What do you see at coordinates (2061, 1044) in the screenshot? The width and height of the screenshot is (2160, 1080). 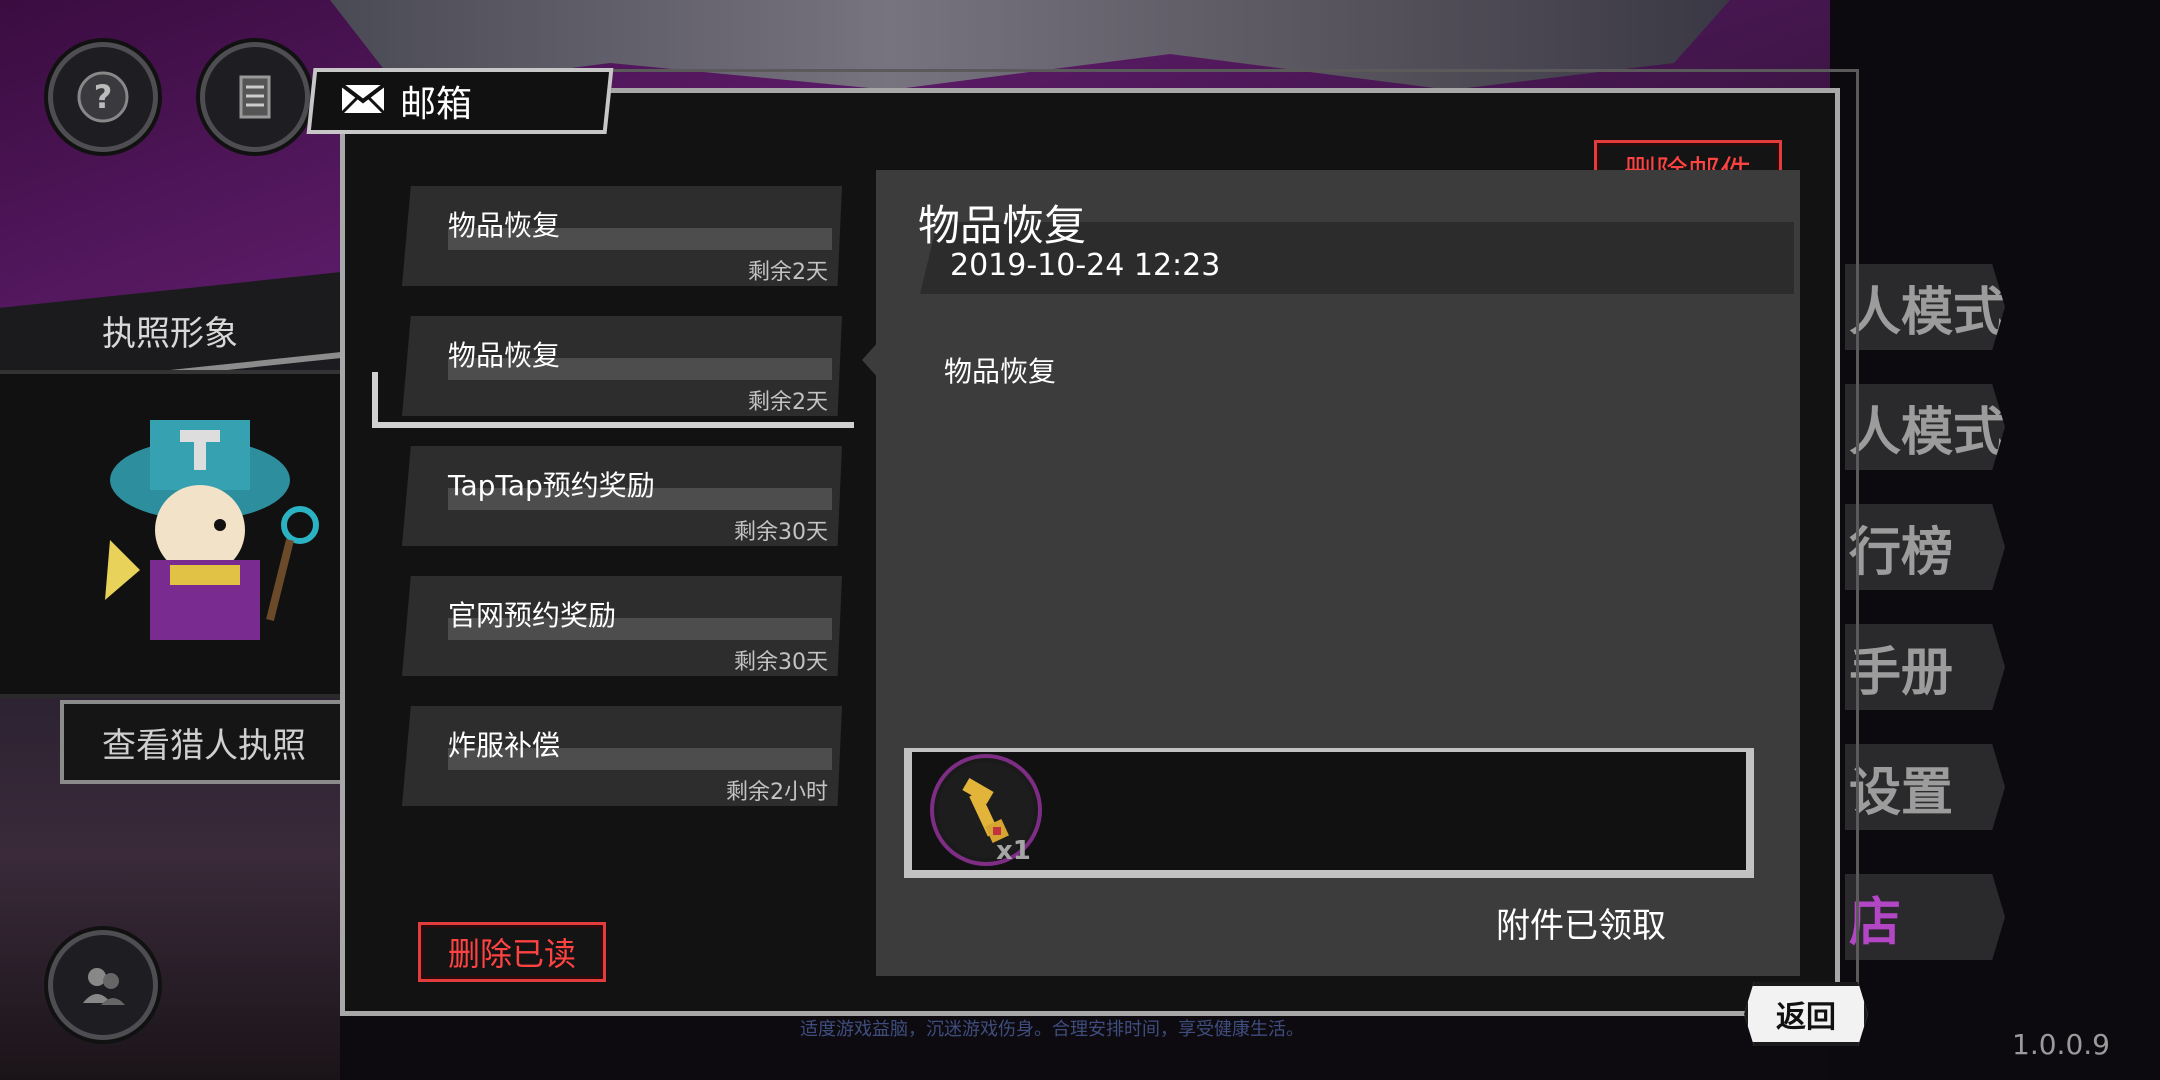 I see `version-label: 1.0.0.9` at bounding box center [2061, 1044].